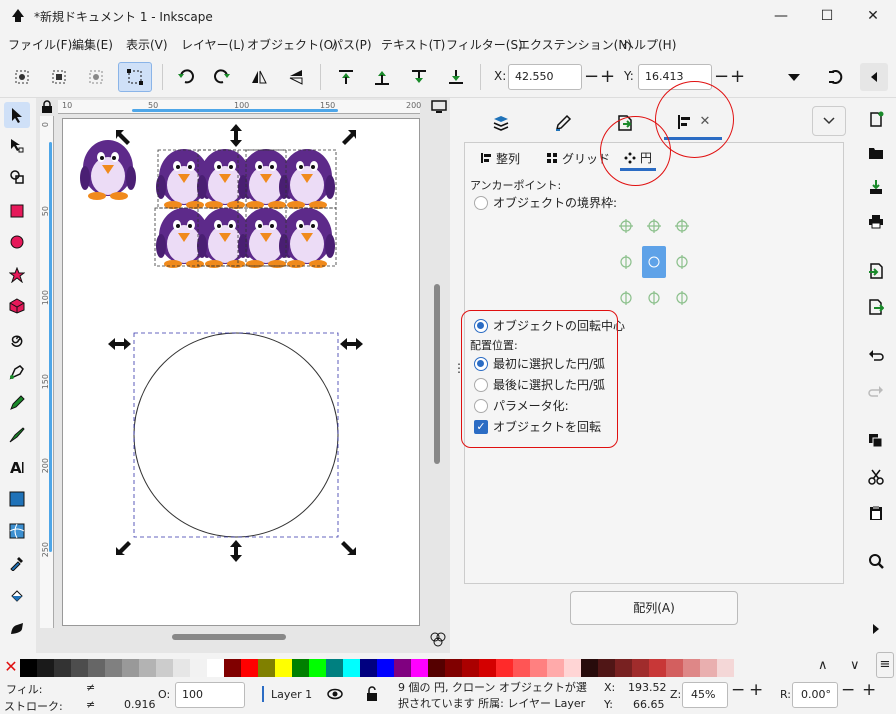 The image size is (896, 714). I want to click on paste-icon, so click(876, 513).